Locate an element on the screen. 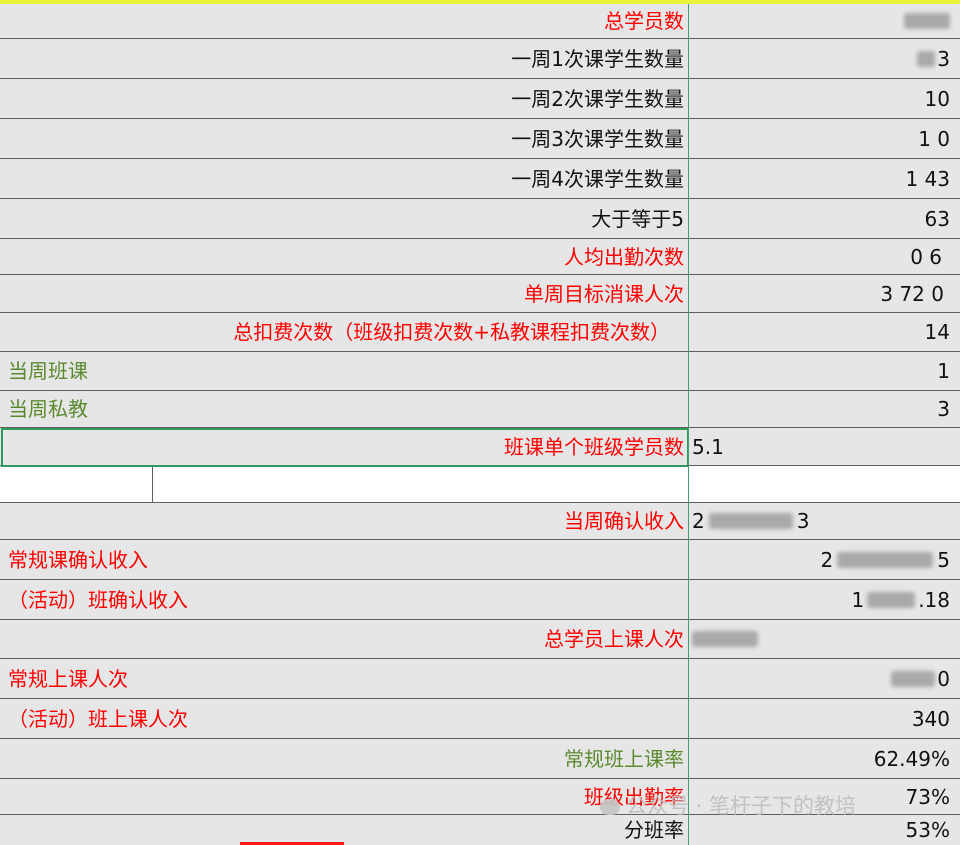 This screenshot has height=845, width=960. value-cell: 62.49% is located at coordinates (820, 758).